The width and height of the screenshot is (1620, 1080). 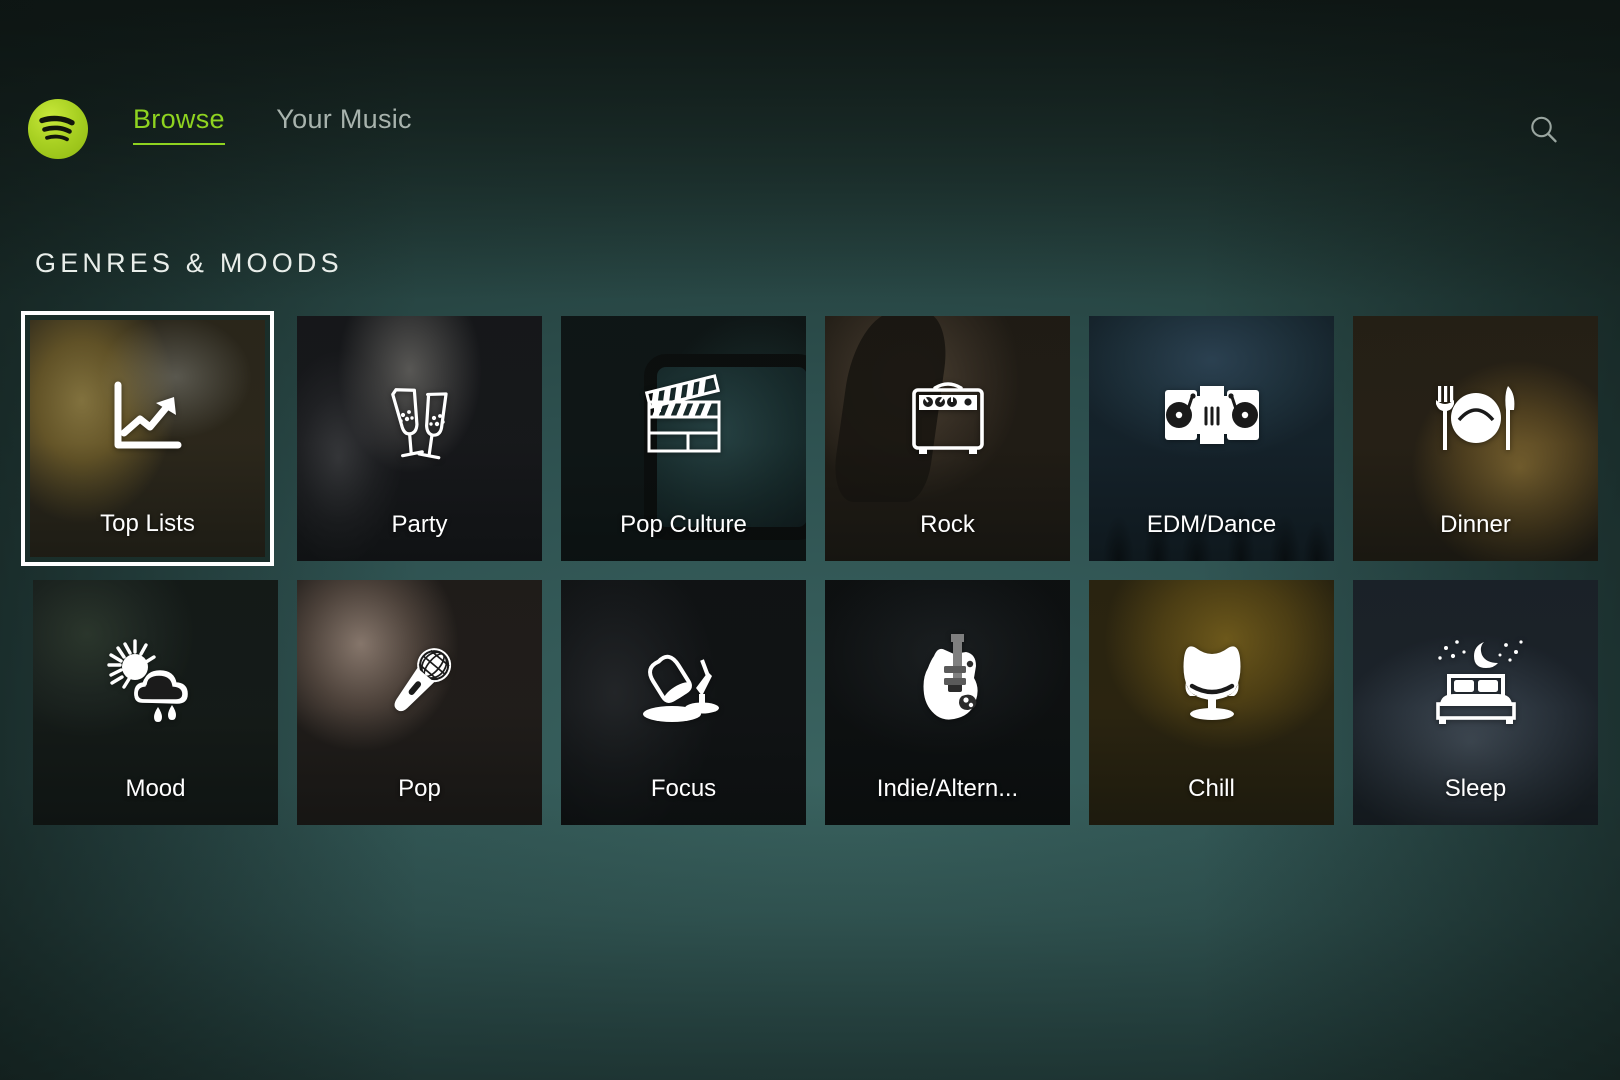 I want to click on tile-label: Pop, so click(x=419, y=788).